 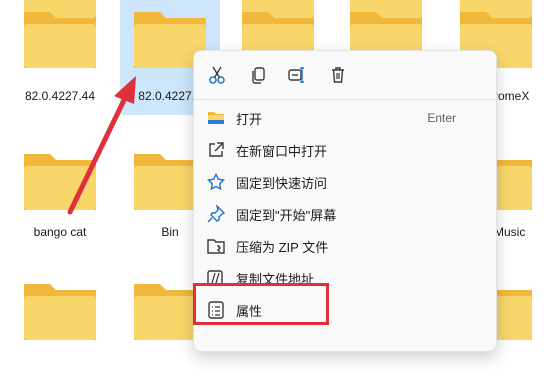 What do you see at coordinates (217, 75) in the screenshot?
I see `scissors-icon` at bounding box center [217, 75].